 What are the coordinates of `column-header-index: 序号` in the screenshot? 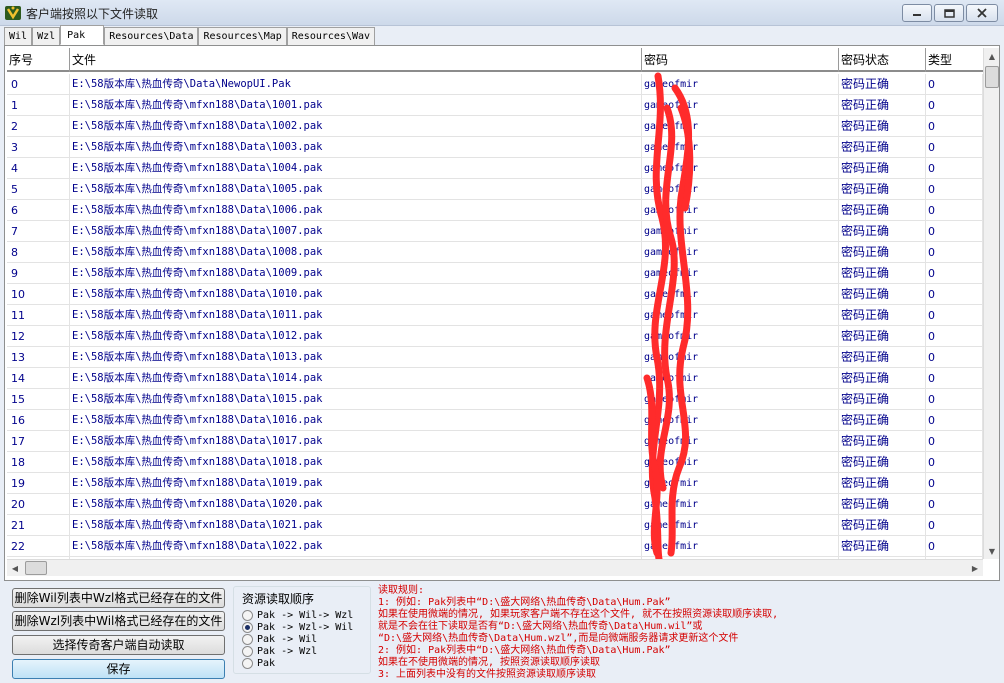 It's located at (38, 60).